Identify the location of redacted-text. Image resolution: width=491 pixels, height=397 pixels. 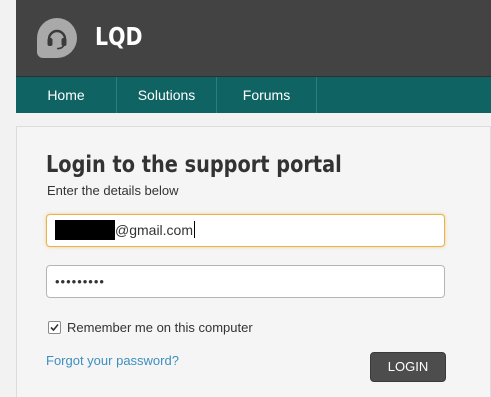
(85, 229).